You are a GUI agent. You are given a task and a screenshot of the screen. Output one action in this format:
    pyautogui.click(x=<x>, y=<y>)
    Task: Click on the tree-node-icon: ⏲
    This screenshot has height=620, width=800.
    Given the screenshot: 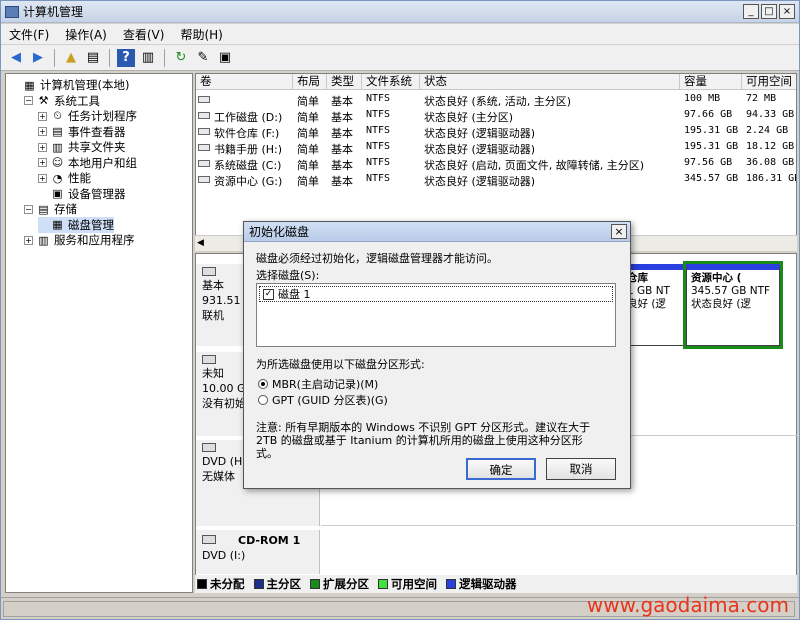 What is the action you would take?
    pyautogui.click(x=57, y=115)
    